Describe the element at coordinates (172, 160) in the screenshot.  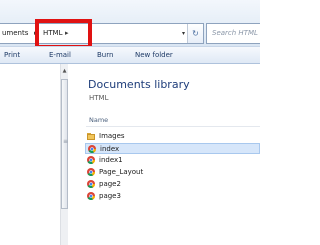
I see `list-item: index1` at that location.